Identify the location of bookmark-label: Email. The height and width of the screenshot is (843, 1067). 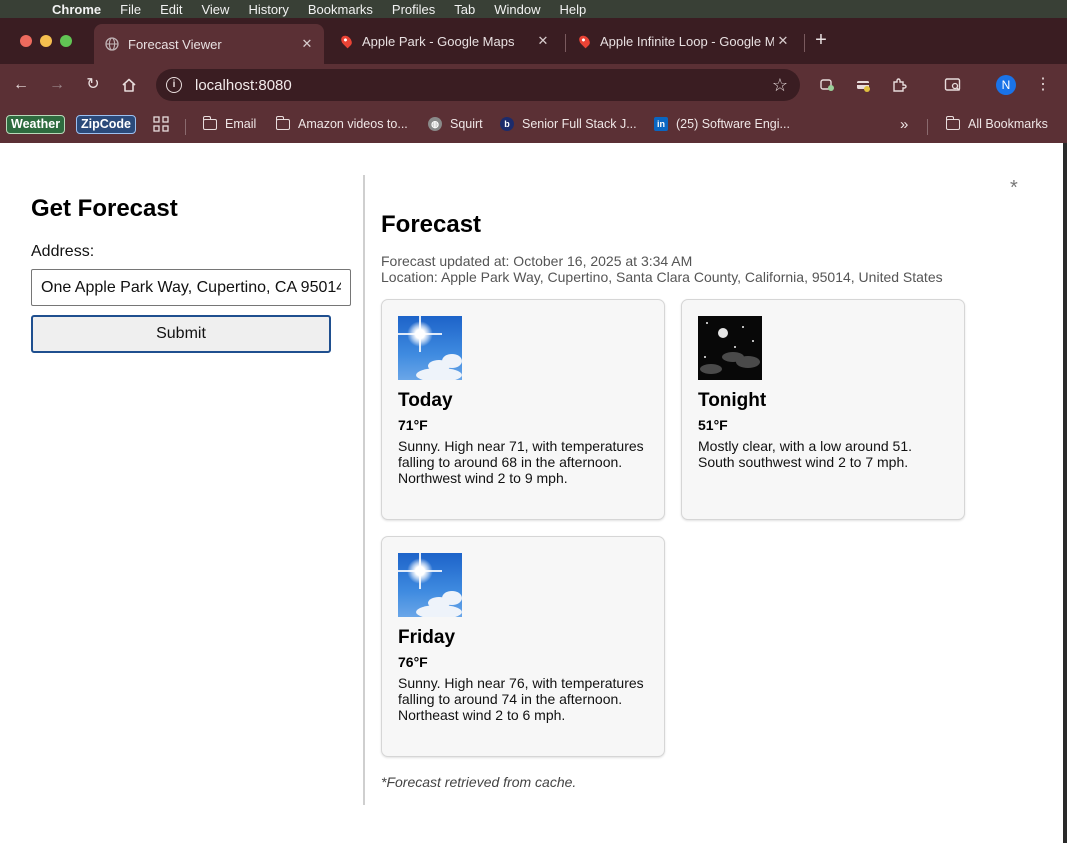
(241, 124).